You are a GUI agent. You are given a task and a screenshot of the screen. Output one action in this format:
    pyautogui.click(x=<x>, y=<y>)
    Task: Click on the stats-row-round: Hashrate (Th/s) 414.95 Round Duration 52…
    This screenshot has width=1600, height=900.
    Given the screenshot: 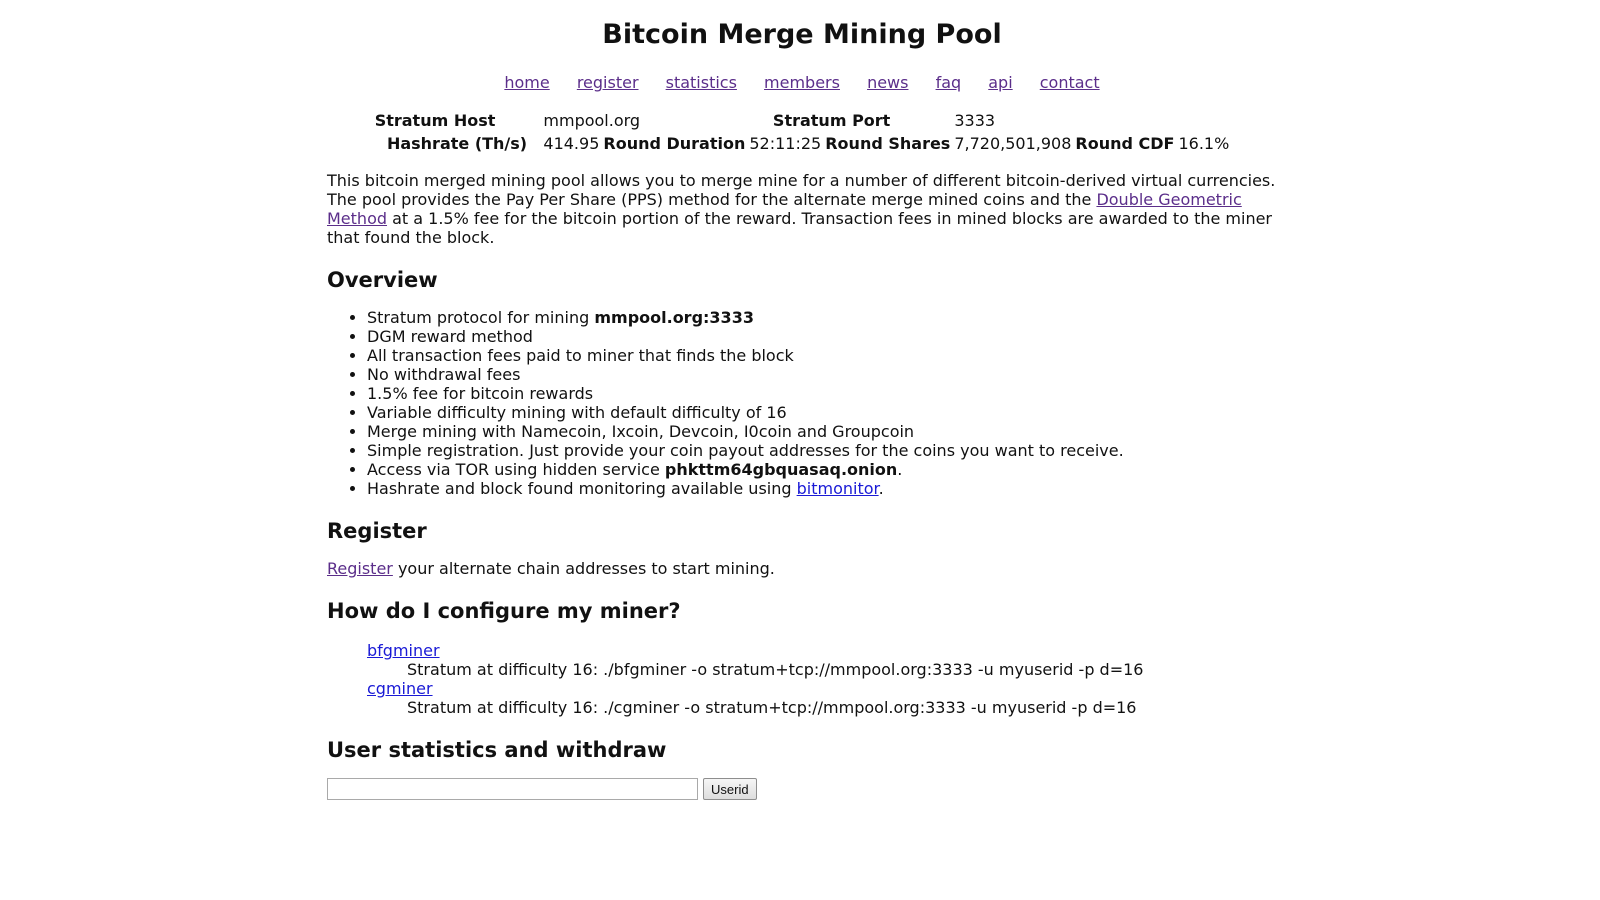 What is the action you would take?
    pyautogui.click(x=802, y=143)
    